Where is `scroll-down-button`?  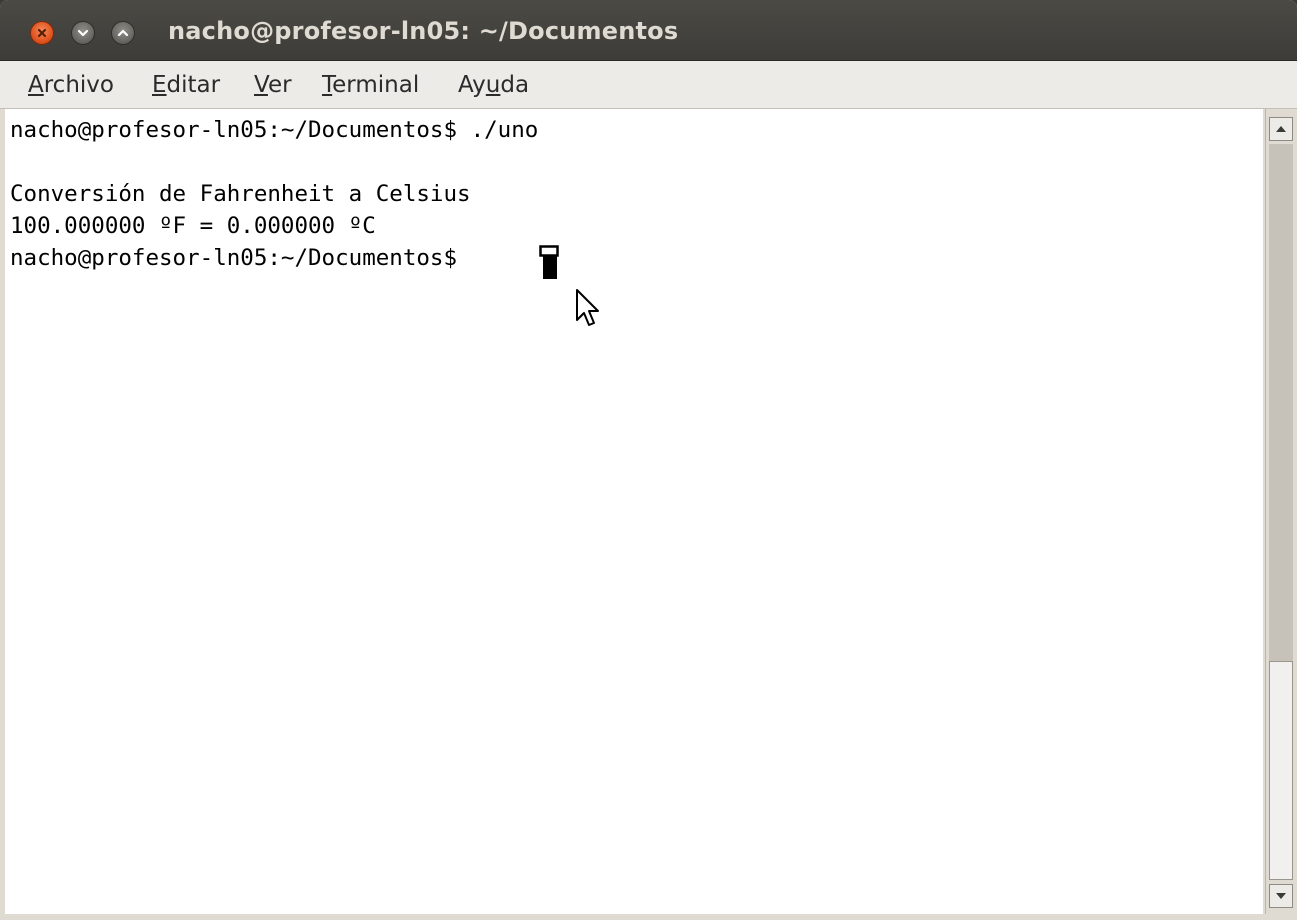 scroll-down-button is located at coordinates (1281, 896).